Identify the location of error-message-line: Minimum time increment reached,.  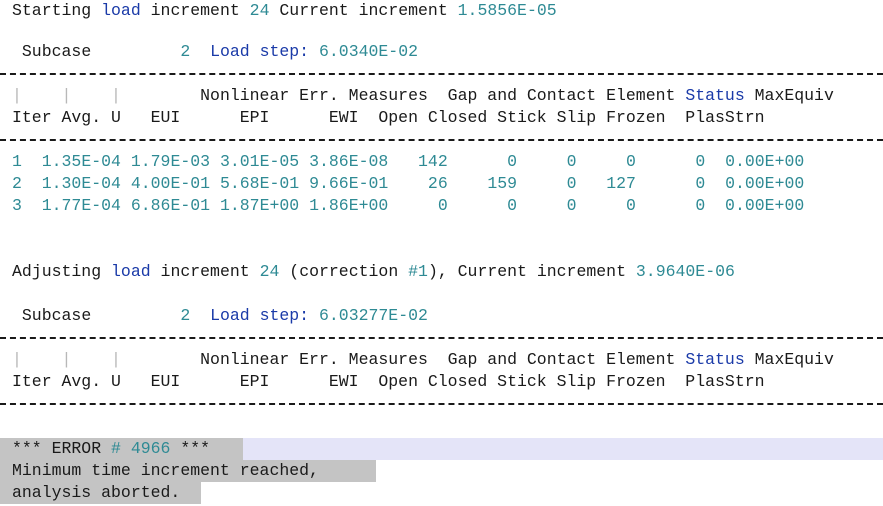
(165, 471).